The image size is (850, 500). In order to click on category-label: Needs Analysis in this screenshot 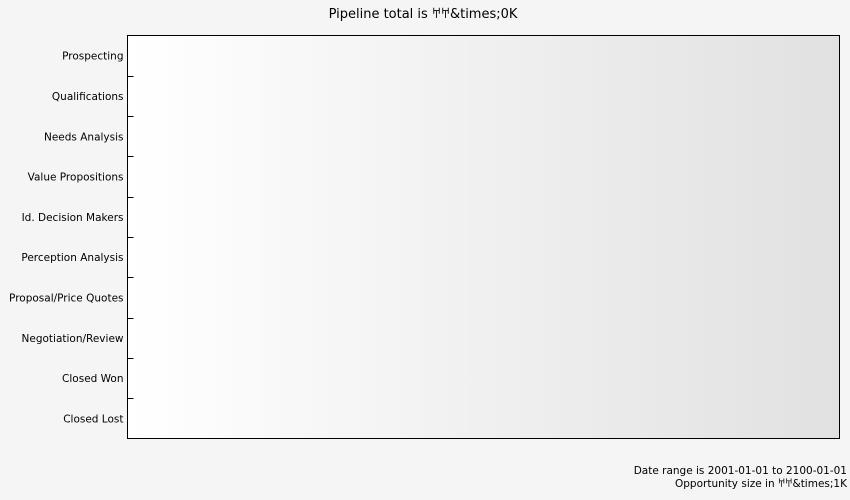, I will do `click(84, 137)`.